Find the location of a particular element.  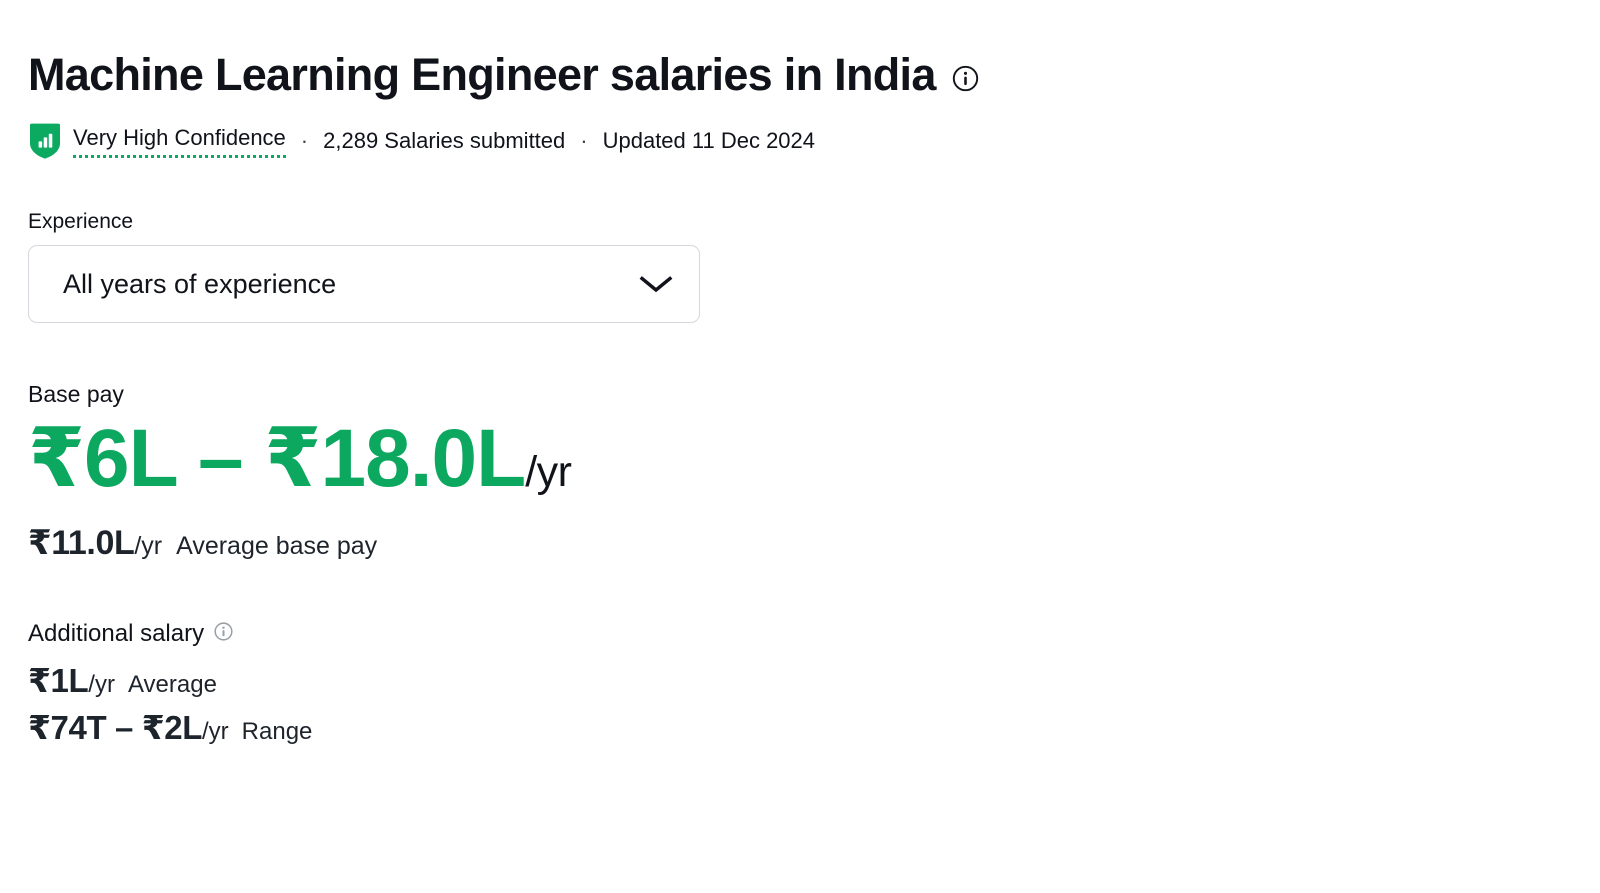

additional-salary-range: ₹74T – ₹2L/yr Range is located at coordinates (814, 727).